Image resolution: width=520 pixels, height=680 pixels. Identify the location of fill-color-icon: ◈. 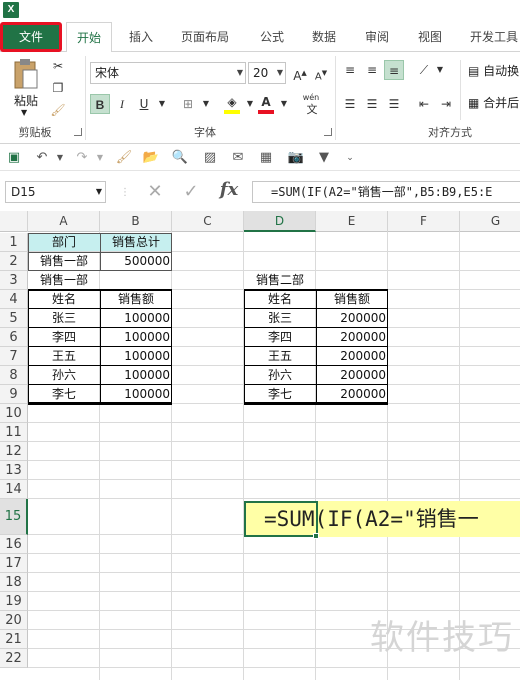
(232, 103).